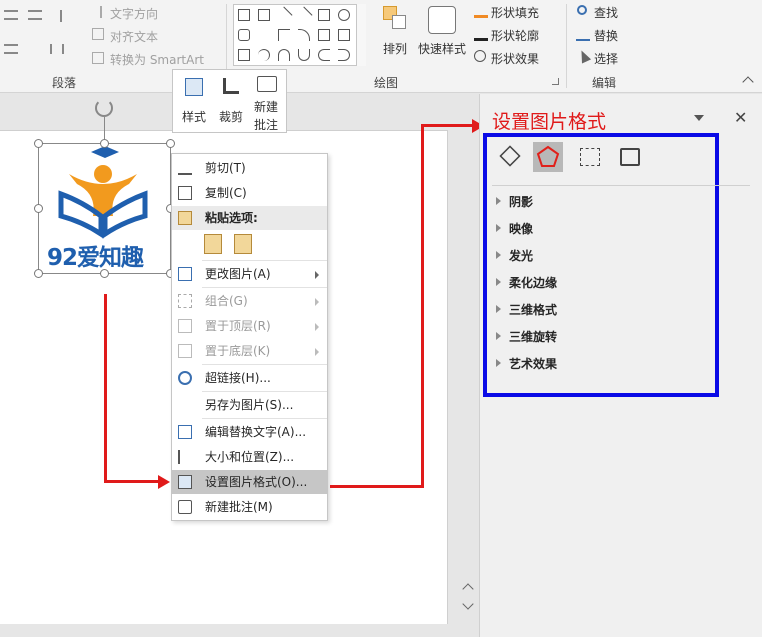 The height and width of the screenshot is (637, 762). Describe the element at coordinates (515, 58) in the screenshot. I see `shape-effects-button: 形状效果` at that location.